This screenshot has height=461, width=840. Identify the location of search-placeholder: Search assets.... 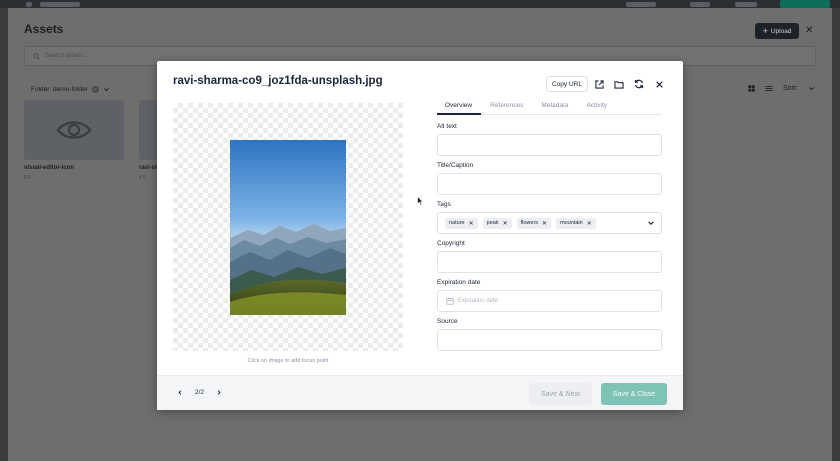
(67, 56).